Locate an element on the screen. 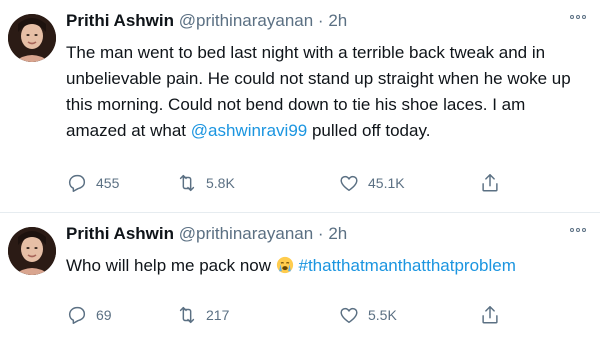 The height and width of the screenshot is (338, 600). retweet-count: 217 is located at coordinates (218, 315).